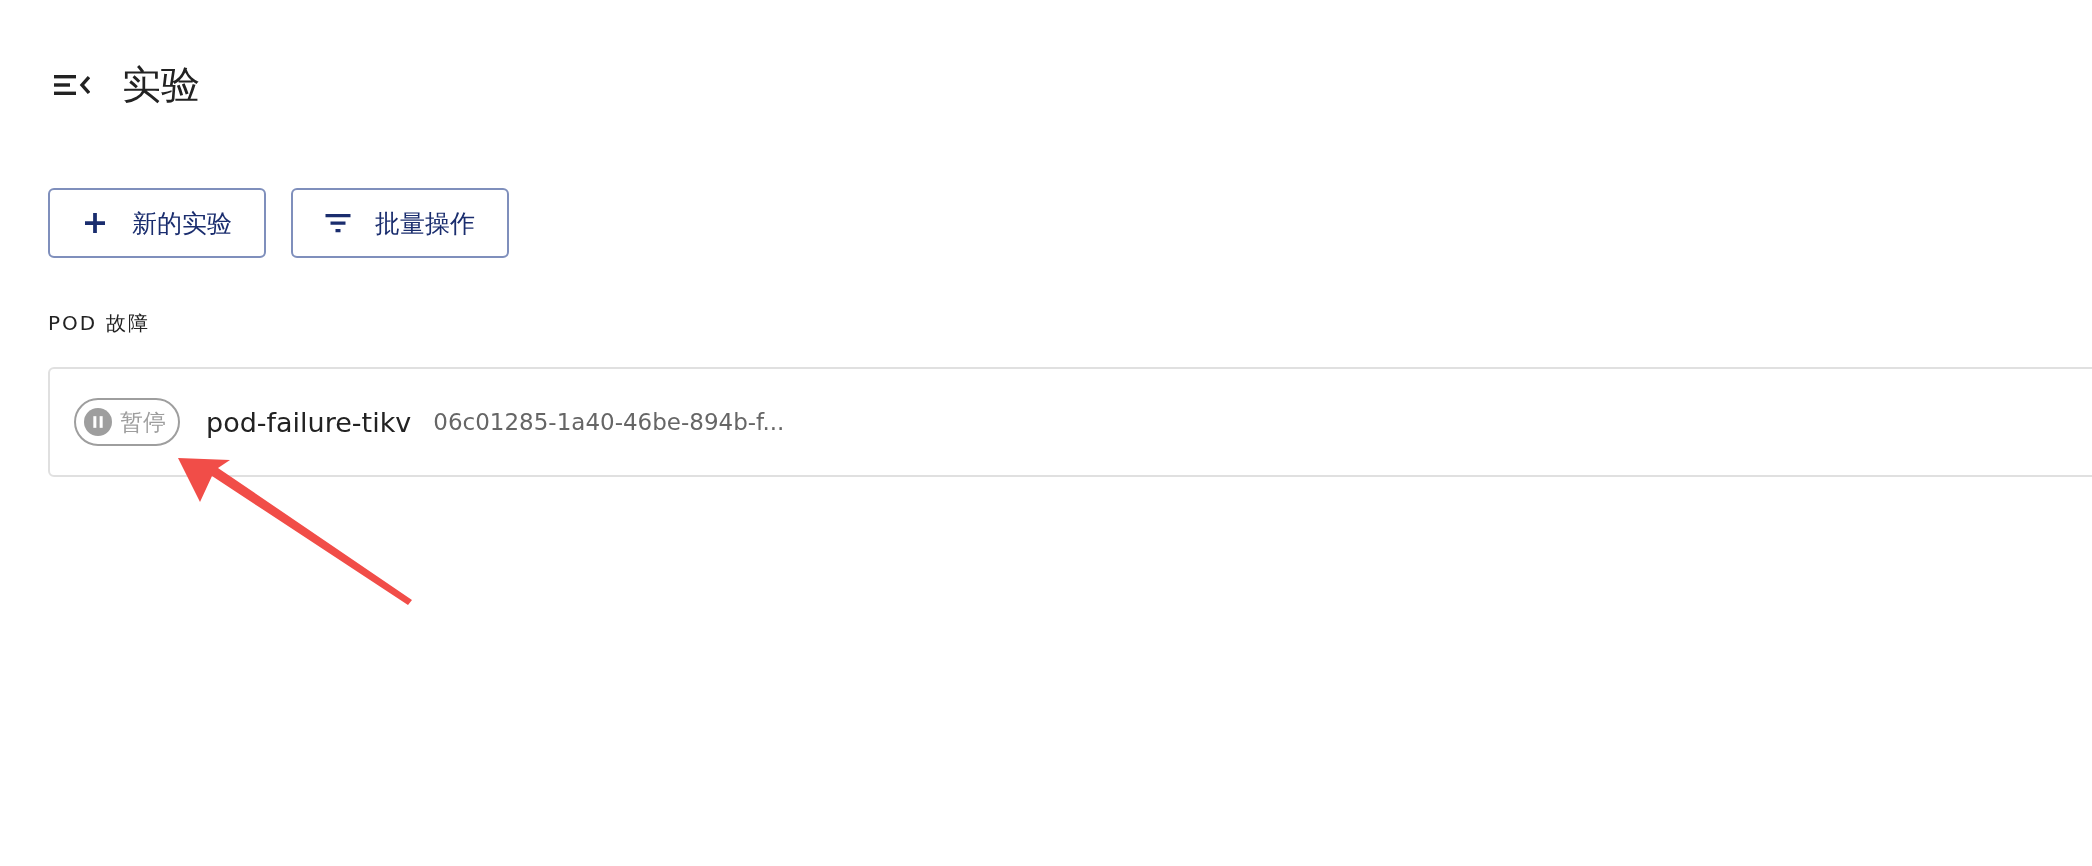  What do you see at coordinates (127, 422) in the screenshot?
I see `status-chip: 暂停` at bounding box center [127, 422].